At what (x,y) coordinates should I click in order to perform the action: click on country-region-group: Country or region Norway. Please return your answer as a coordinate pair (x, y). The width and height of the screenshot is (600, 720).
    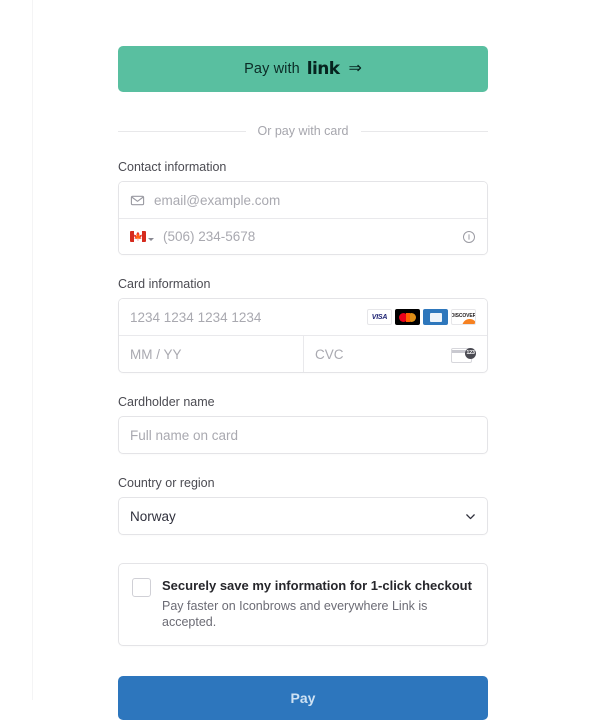
    Looking at the image, I should click on (303, 505).